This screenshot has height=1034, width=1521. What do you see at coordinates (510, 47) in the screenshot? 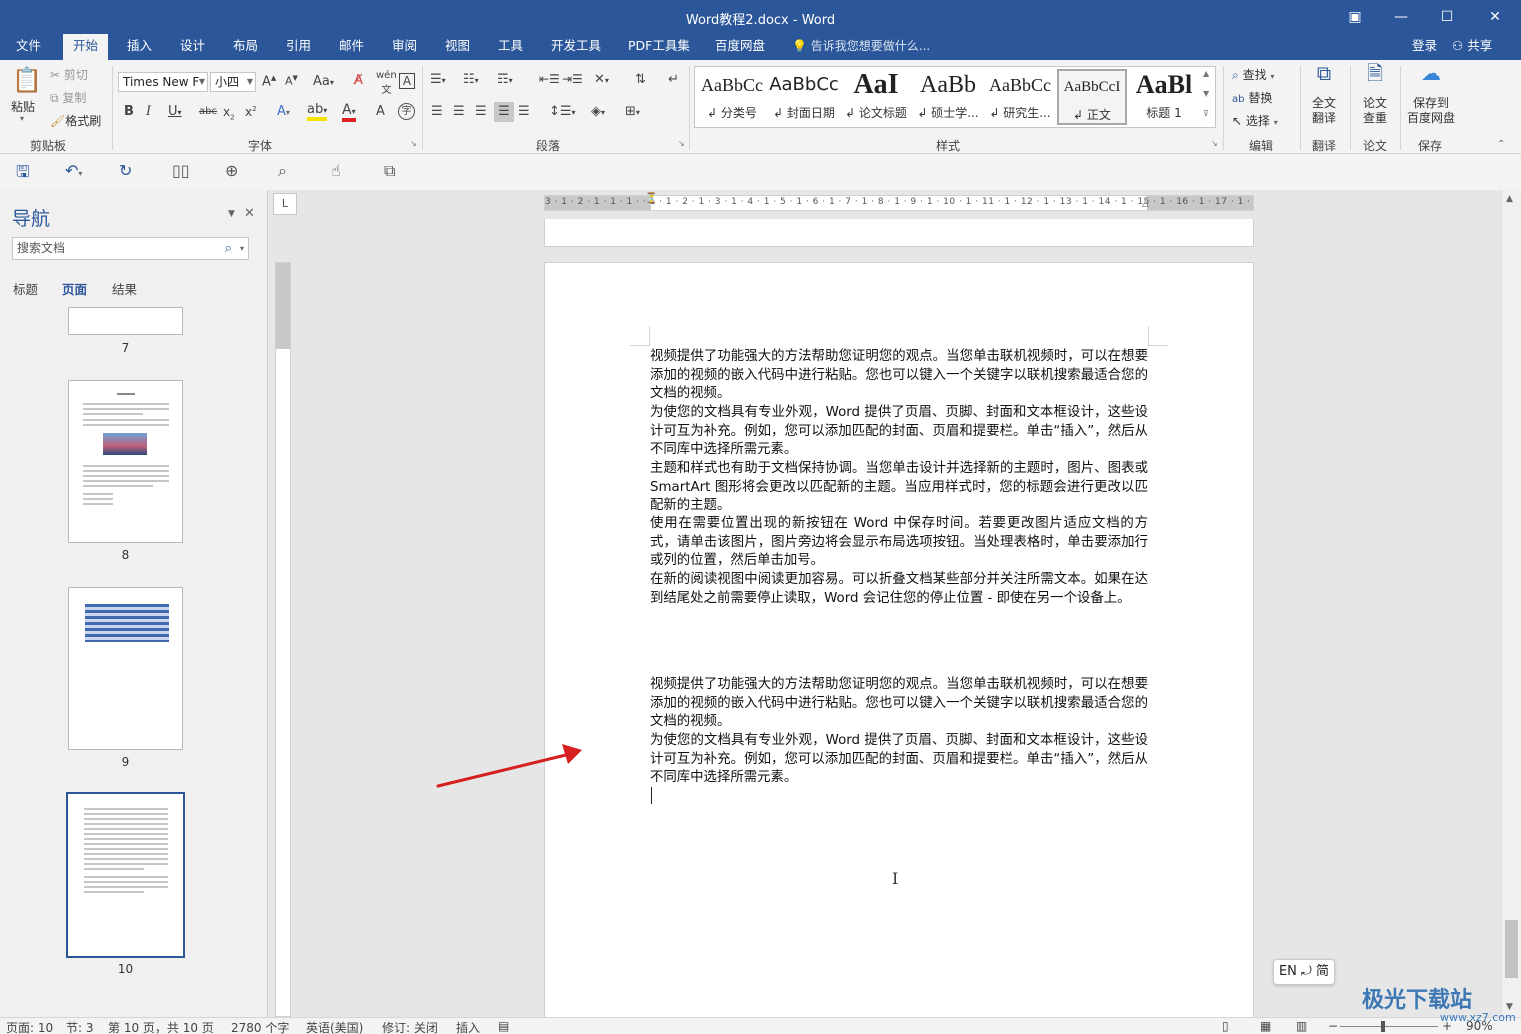
I see `tab-tools: 工具` at bounding box center [510, 47].